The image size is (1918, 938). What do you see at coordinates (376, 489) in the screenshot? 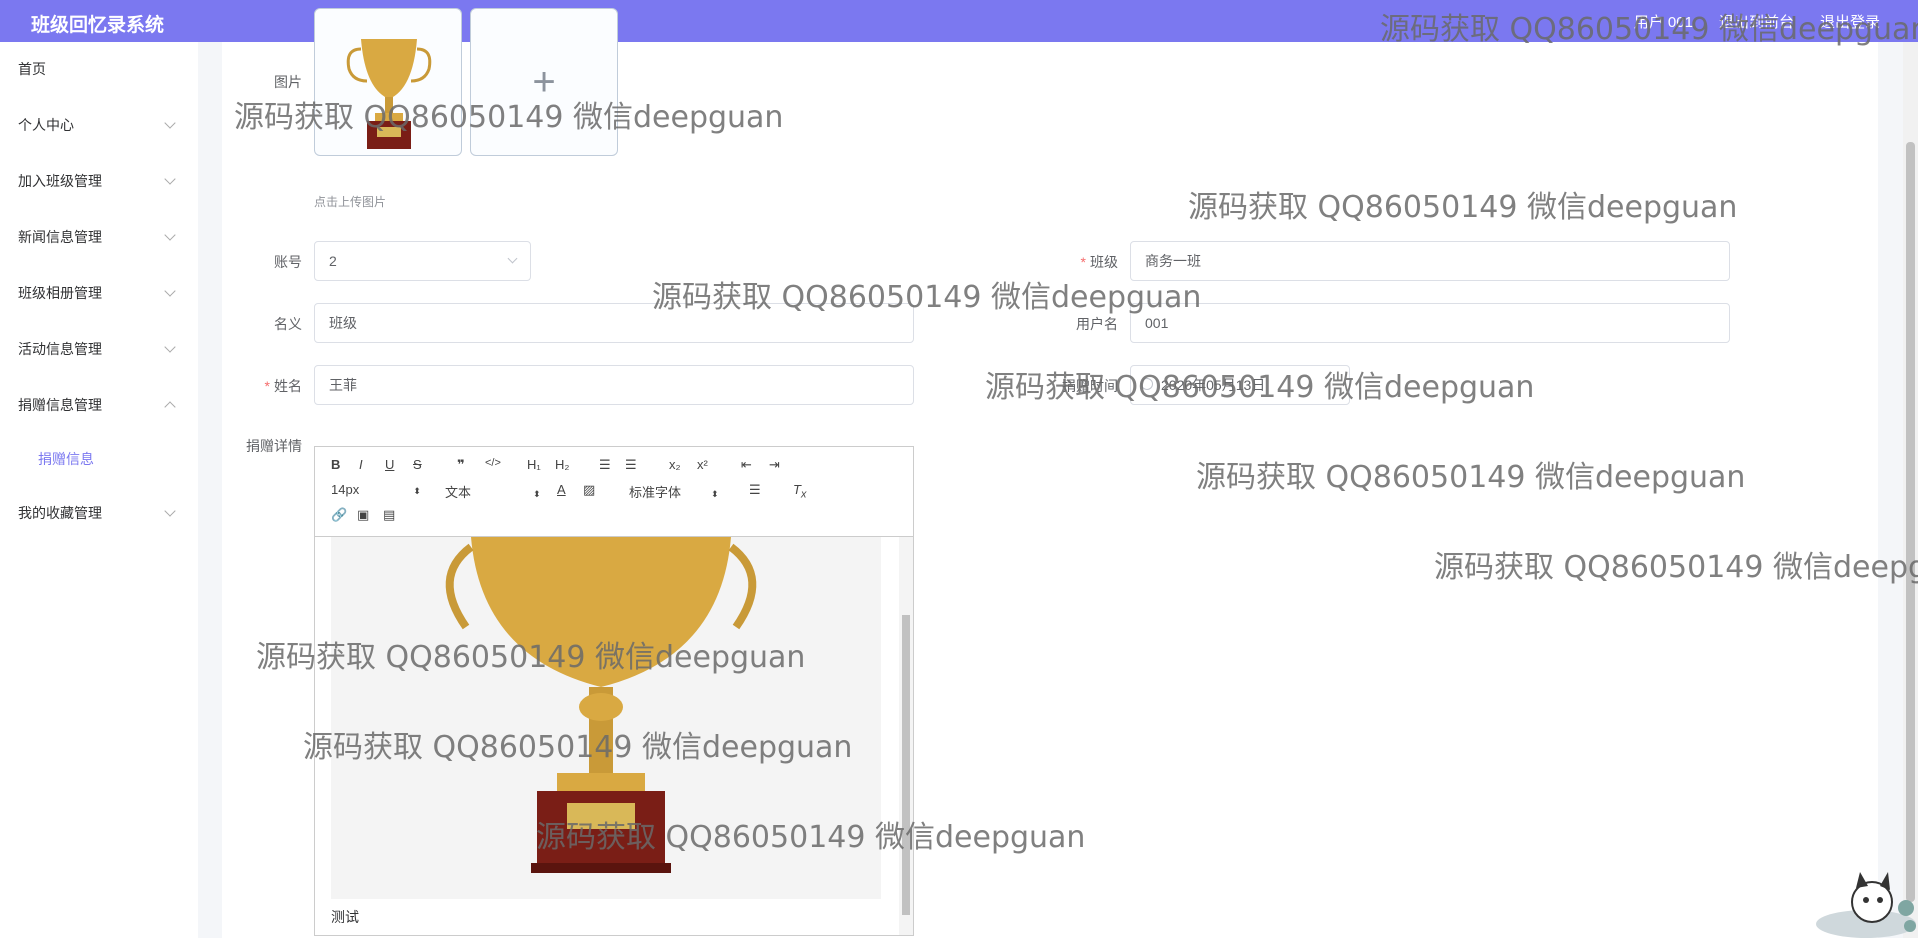
I see `font-size-select: 14px ⬍` at bounding box center [376, 489].